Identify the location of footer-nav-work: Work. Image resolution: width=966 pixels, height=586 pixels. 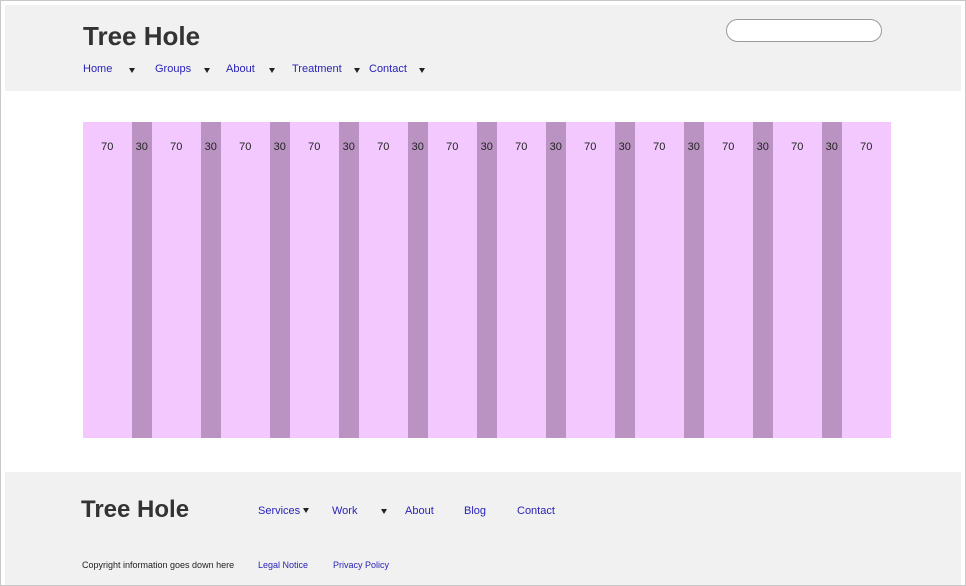
(344, 511).